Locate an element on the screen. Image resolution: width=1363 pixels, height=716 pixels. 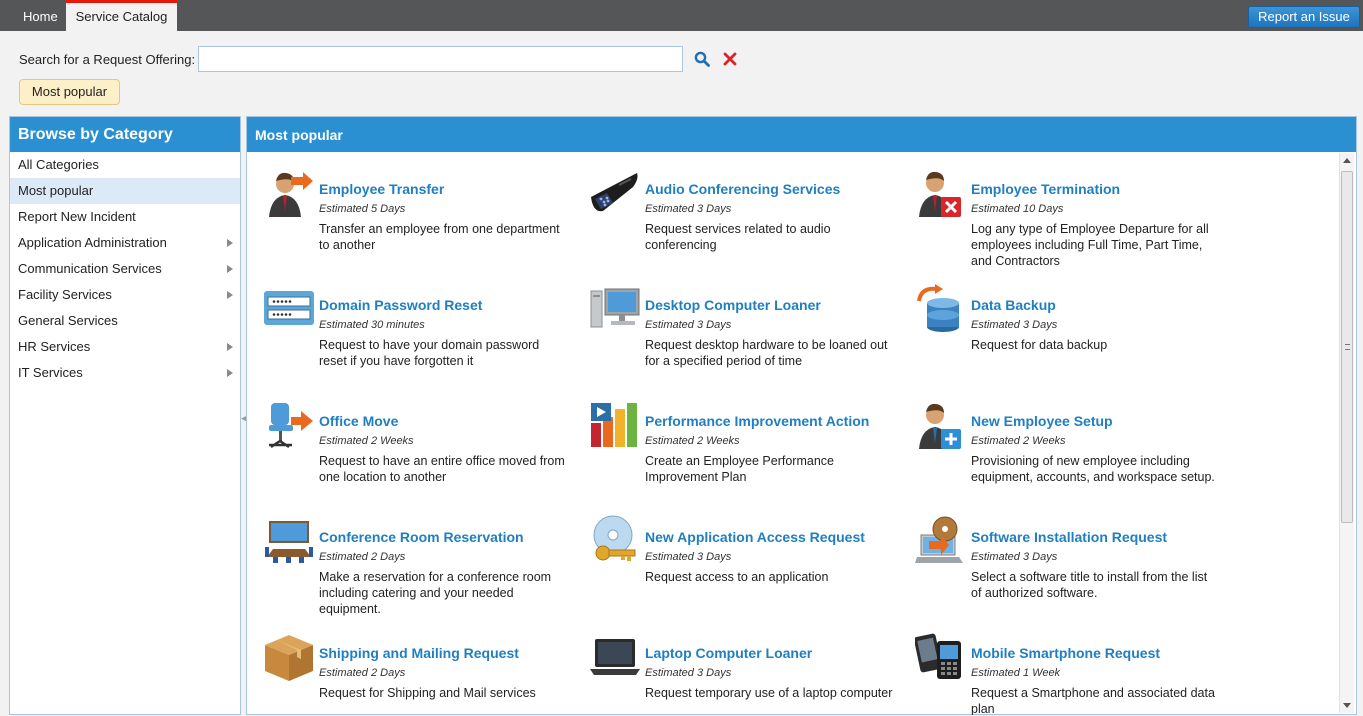
most-popular-filter-chip: Most popular is located at coordinates (69, 92).